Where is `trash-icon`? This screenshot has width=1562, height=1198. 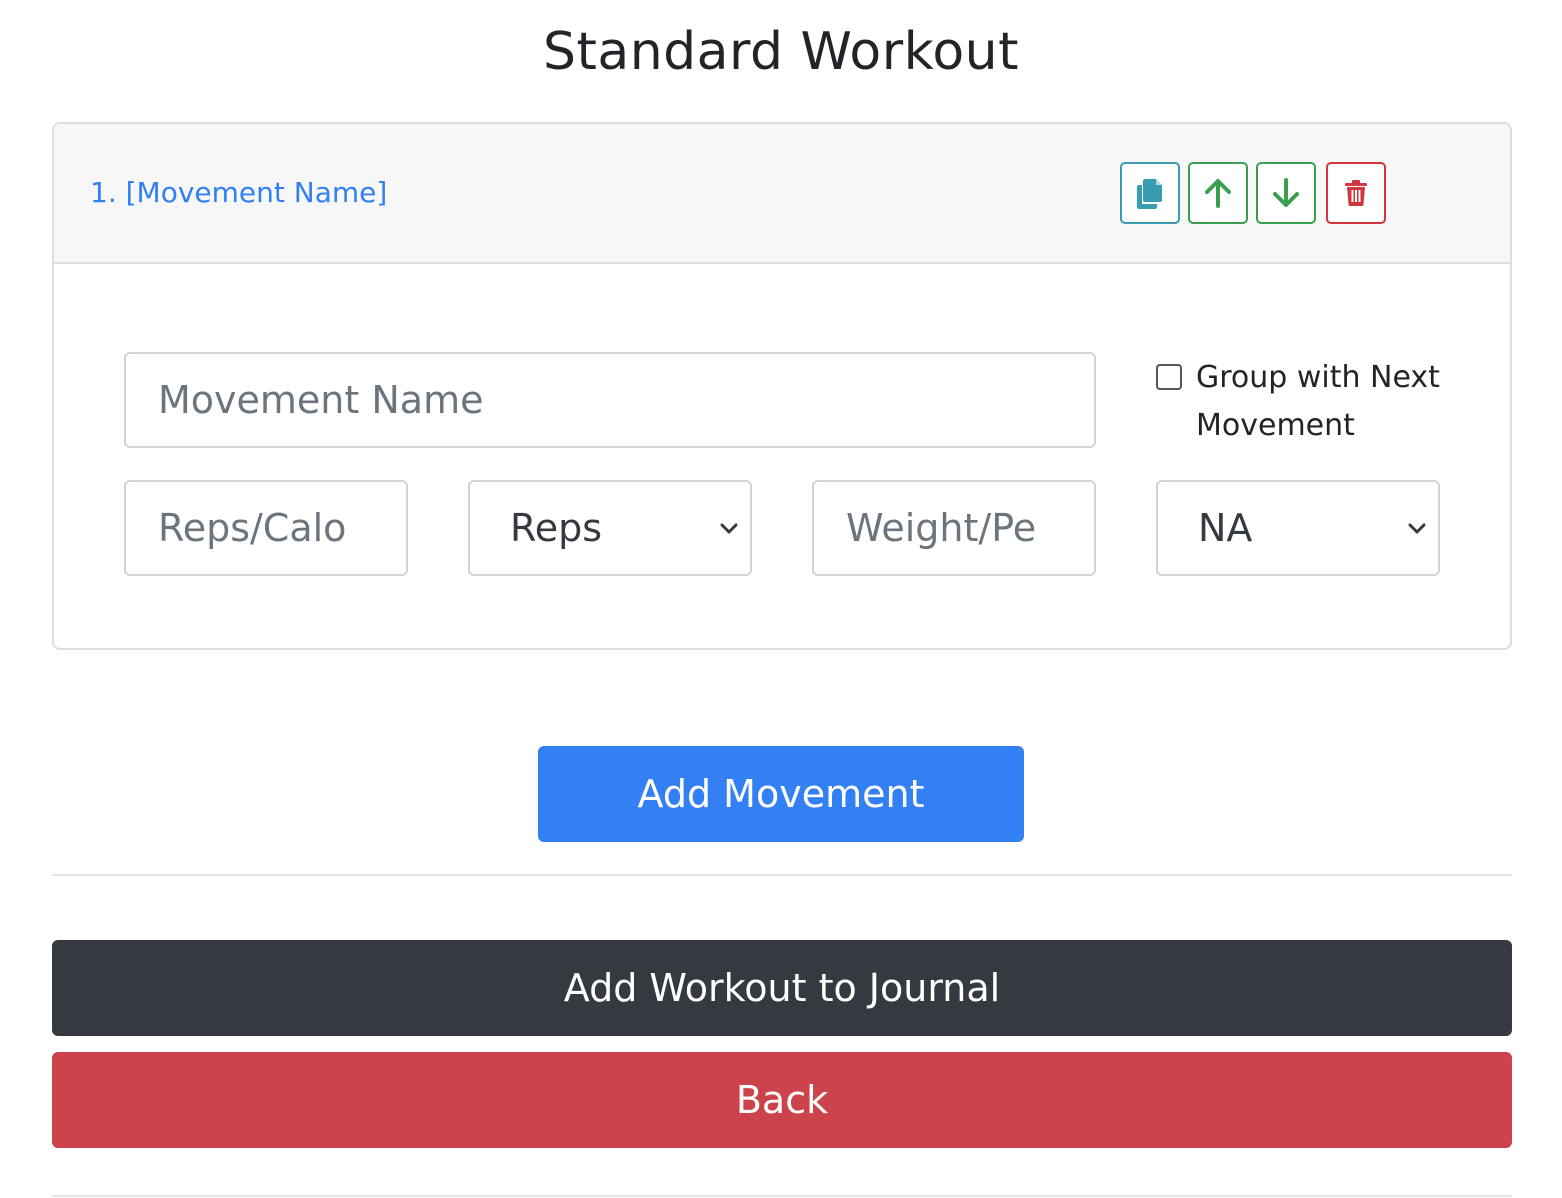 trash-icon is located at coordinates (1356, 193).